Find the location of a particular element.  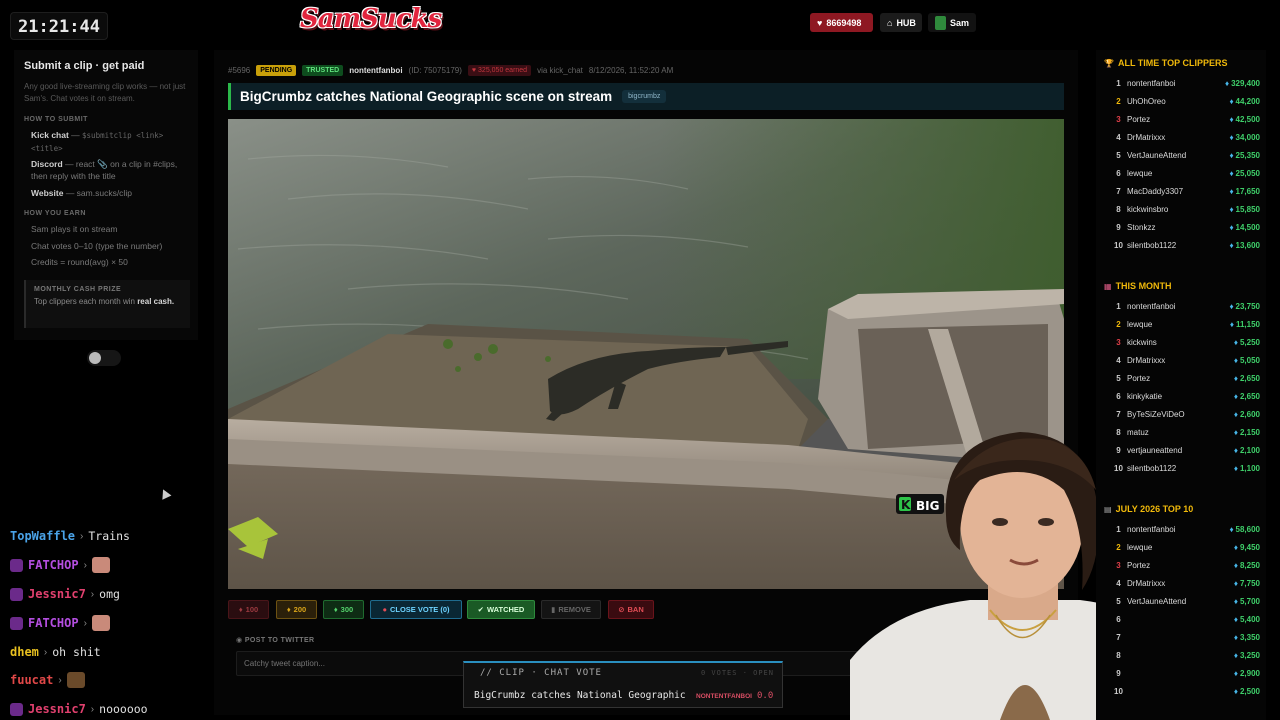

clipper-credits: ♦ 3,250 is located at coordinates (1246, 655).